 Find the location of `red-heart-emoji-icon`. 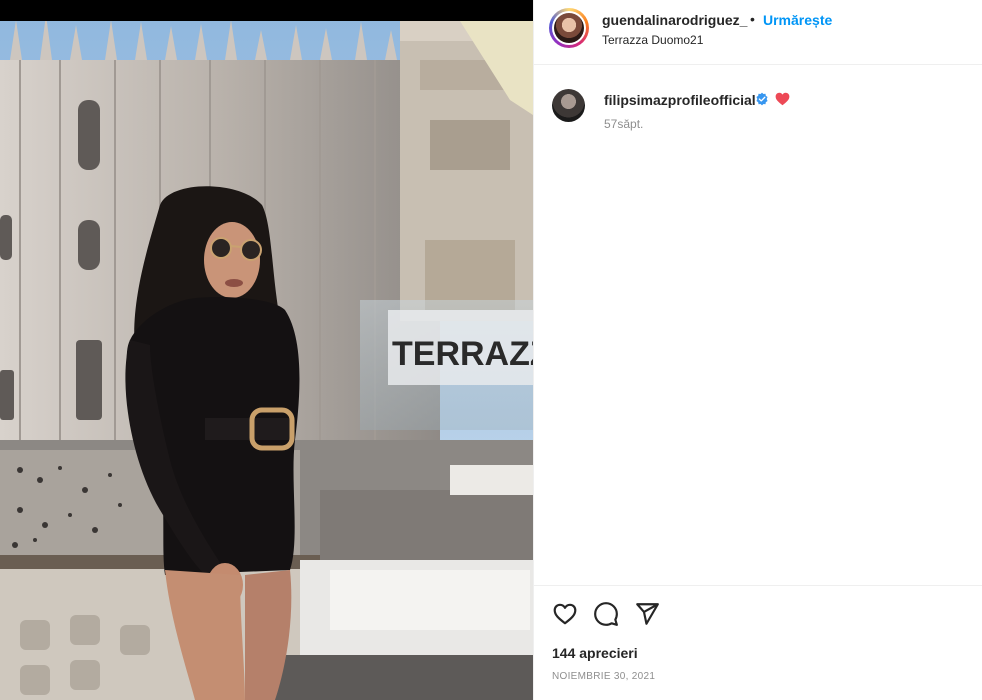

red-heart-emoji-icon is located at coordinates (782, 99).